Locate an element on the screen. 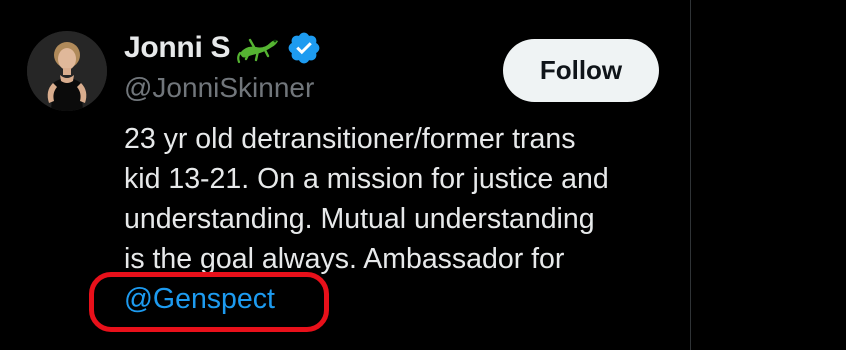 Image resolution: width=846 pixels, height=350 pixels. profile-photo is located at coordinates (67, 71).